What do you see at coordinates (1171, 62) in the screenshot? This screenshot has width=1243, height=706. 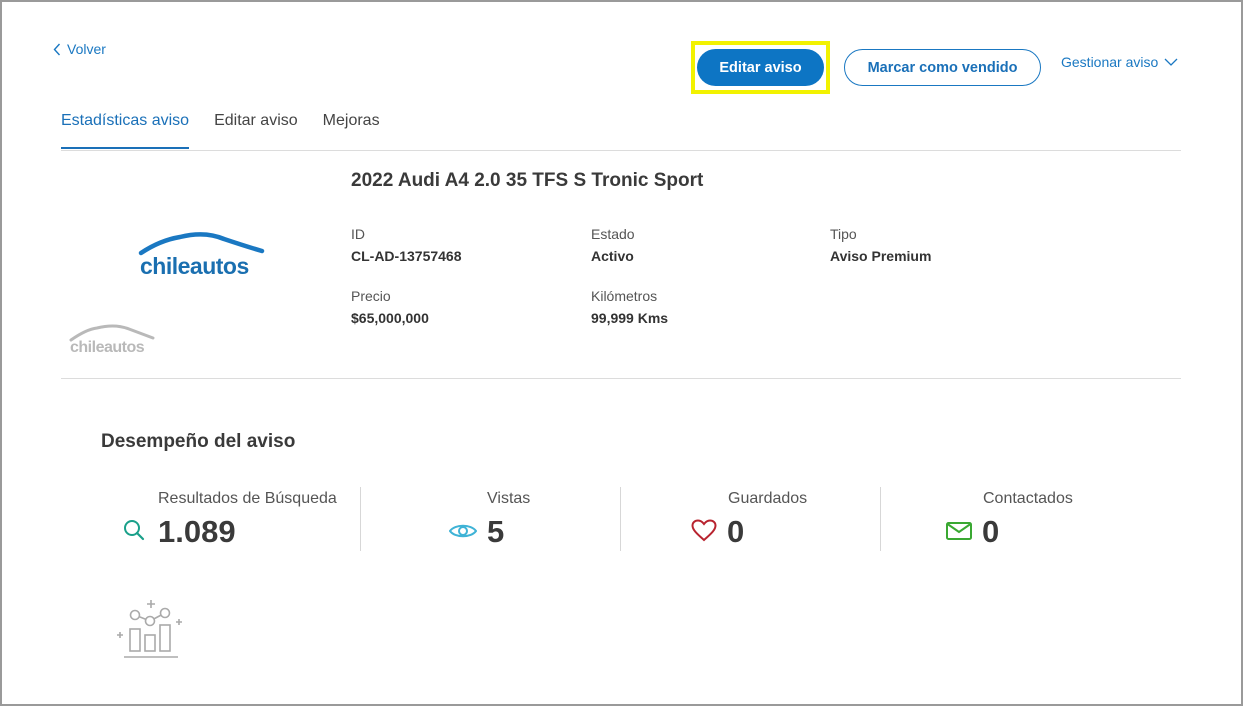 I see `chevron-down-icon` at bounding box center [1171, 62].